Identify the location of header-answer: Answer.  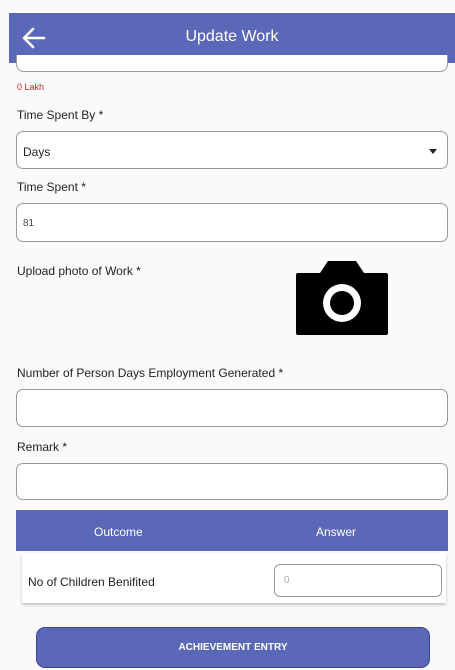
(336, 532).